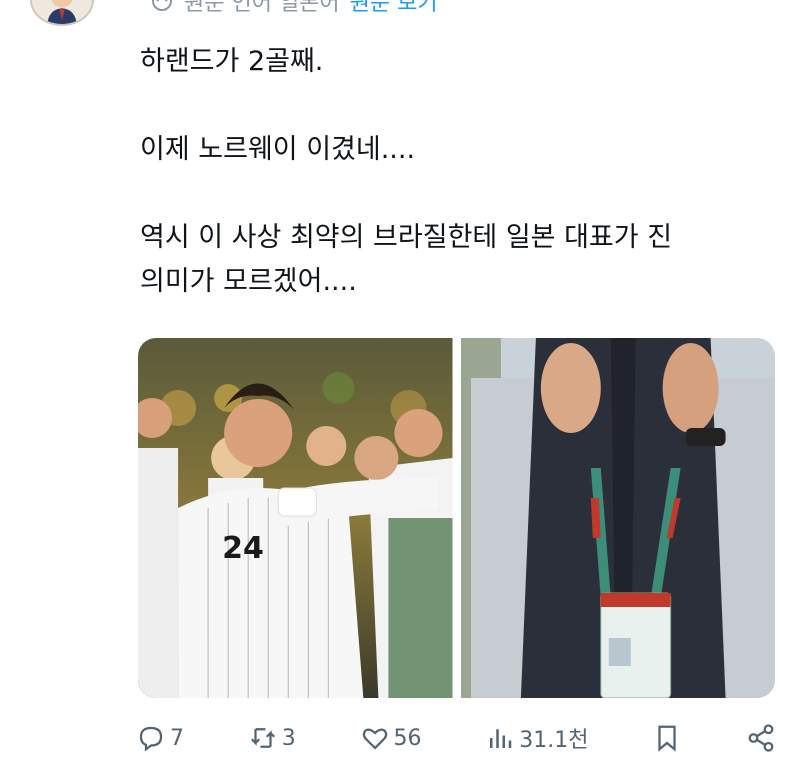 This screenshot has height=769, width=800. Describe the element at coordinates (162, 5) in the screenshot. I see `translate-icon` at that location.